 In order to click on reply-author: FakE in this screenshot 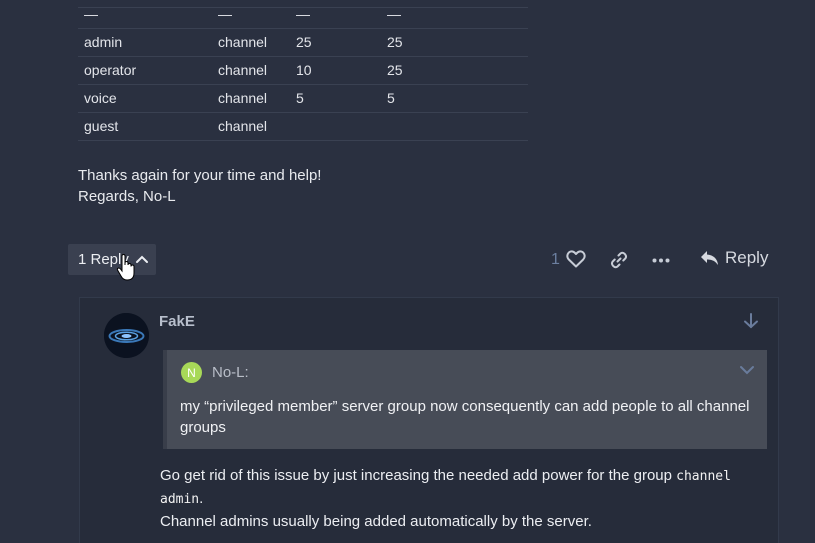, I will do `click(177, 321)`.